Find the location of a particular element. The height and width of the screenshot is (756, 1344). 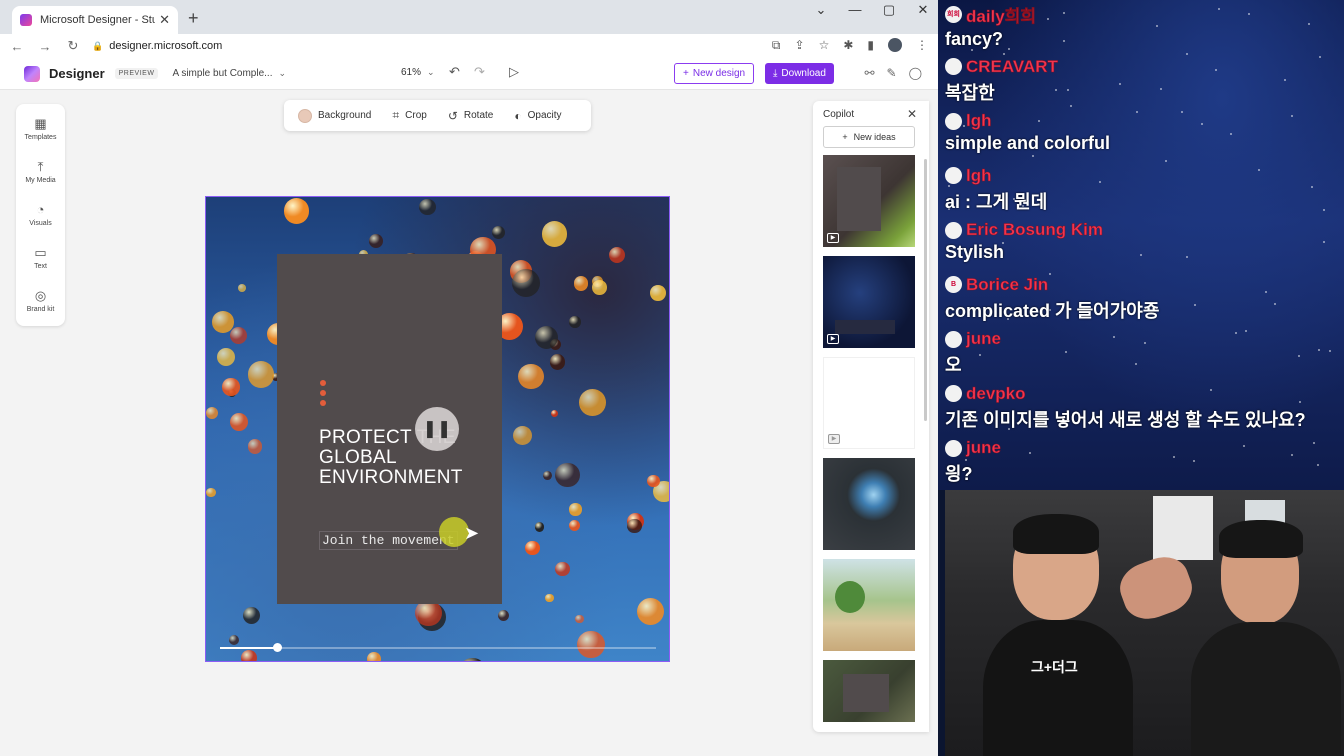

play-preview-icon: ▷ is located at coordinates (514, 72).